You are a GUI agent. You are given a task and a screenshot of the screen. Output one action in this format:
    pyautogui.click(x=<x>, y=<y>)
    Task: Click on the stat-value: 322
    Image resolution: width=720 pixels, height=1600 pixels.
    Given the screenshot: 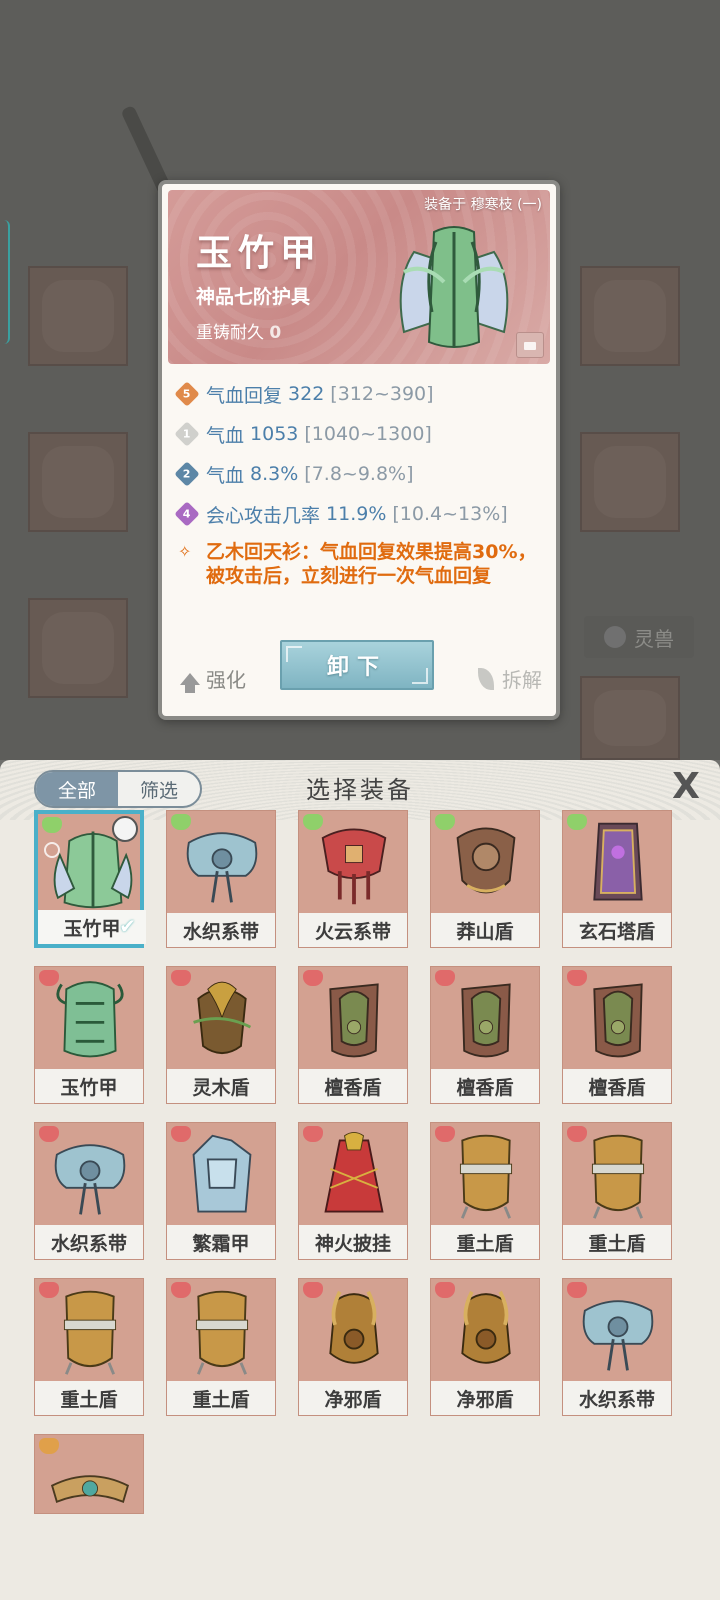 What is the action you would take?
    pyautogui.click(x=306, y=394)
    